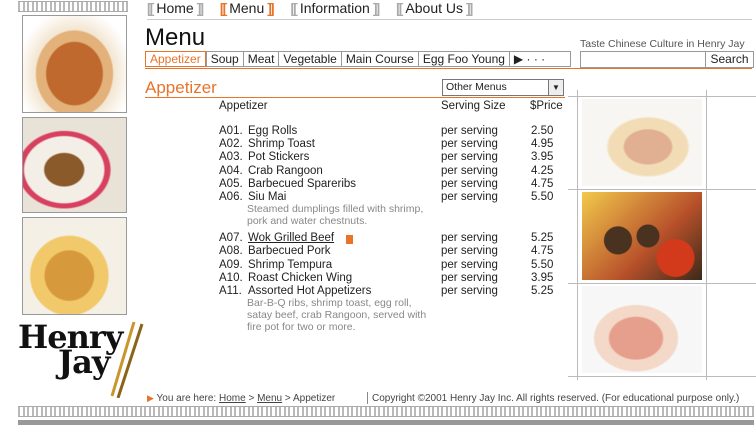  What do you see at coordinates (367, 398) in the screenshot?
I see `footer-divider` at bounding box center [367, 398].